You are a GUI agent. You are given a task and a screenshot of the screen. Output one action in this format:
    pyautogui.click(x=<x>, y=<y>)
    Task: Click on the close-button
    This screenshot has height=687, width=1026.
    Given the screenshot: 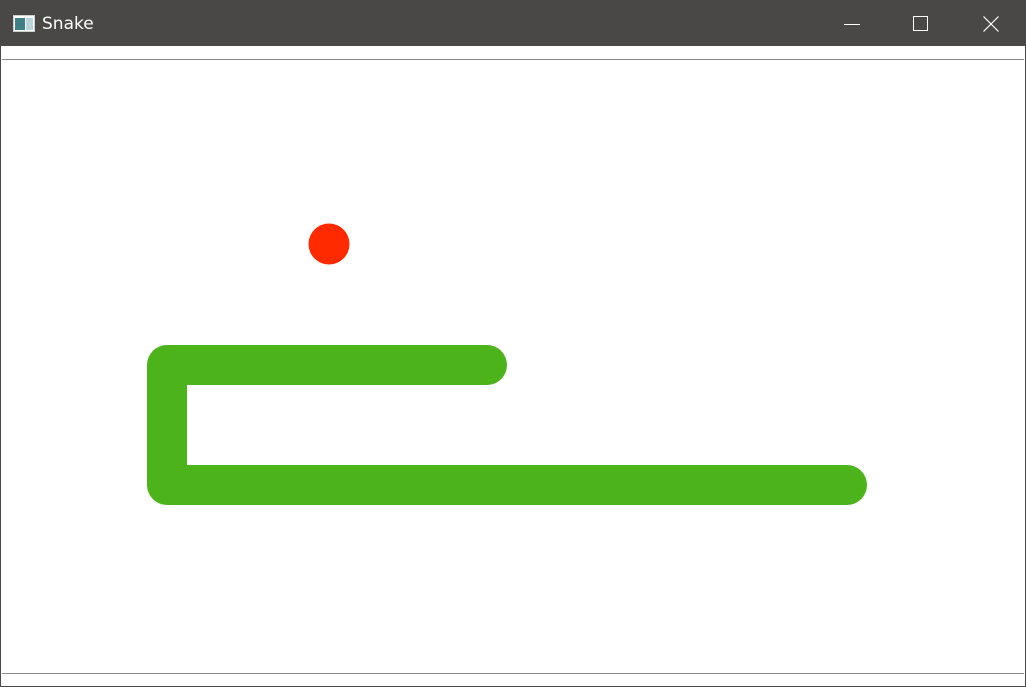 What is the action you would take?
    pyautogui.click(x=991, y=23)
    